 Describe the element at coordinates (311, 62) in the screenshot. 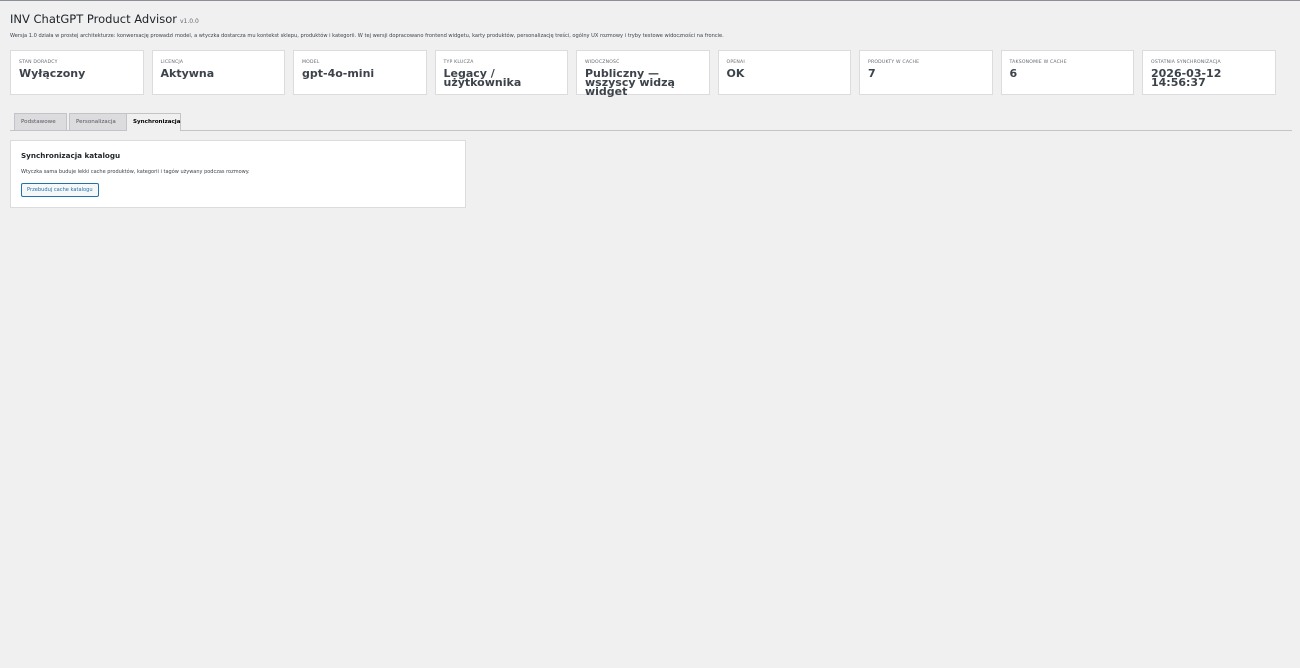

I see `stat-label: Model` at that location.